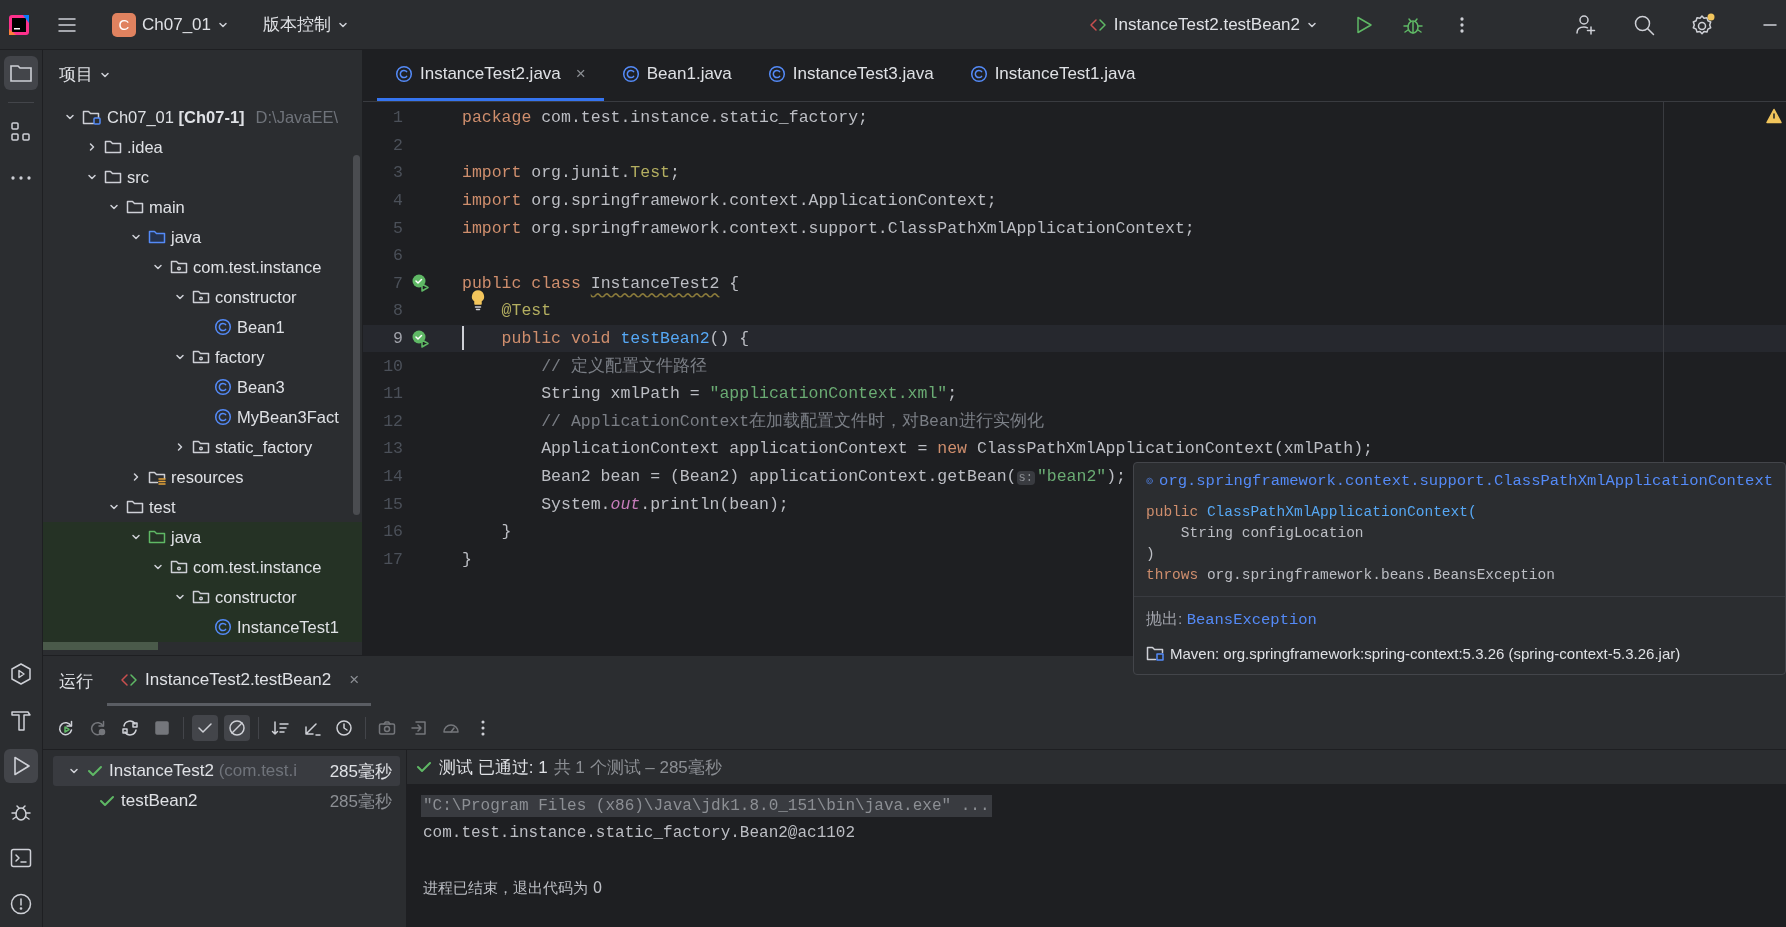  Describe the element at coordinates (207, 477) in the screenshot. I see `tree-item-label: resources` at that location.